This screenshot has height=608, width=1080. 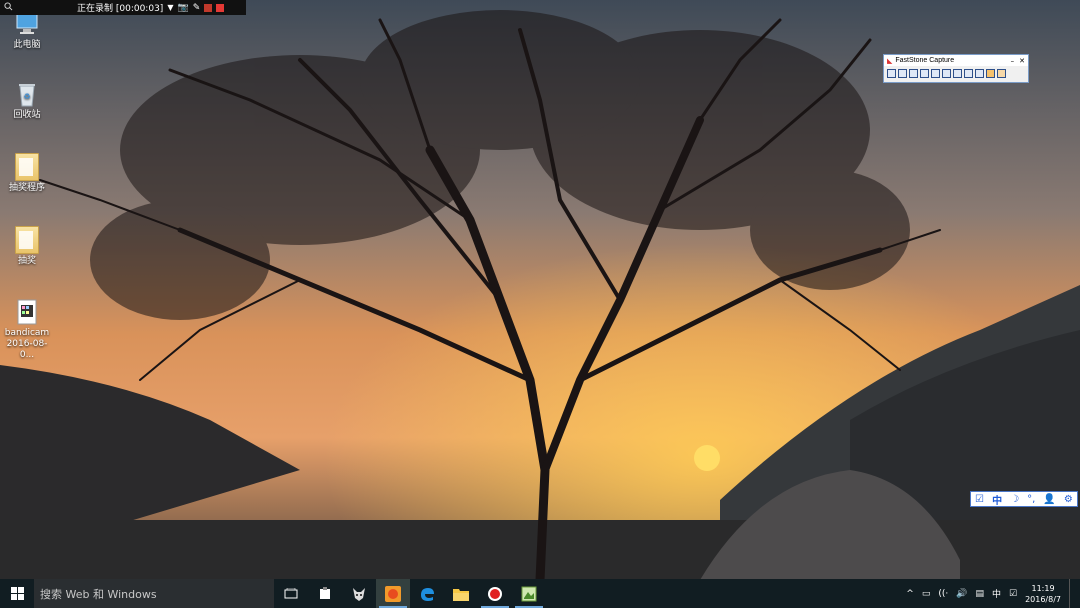 I want to click on desktop-icon-label: 抽奖, so click(x=26, y=261).